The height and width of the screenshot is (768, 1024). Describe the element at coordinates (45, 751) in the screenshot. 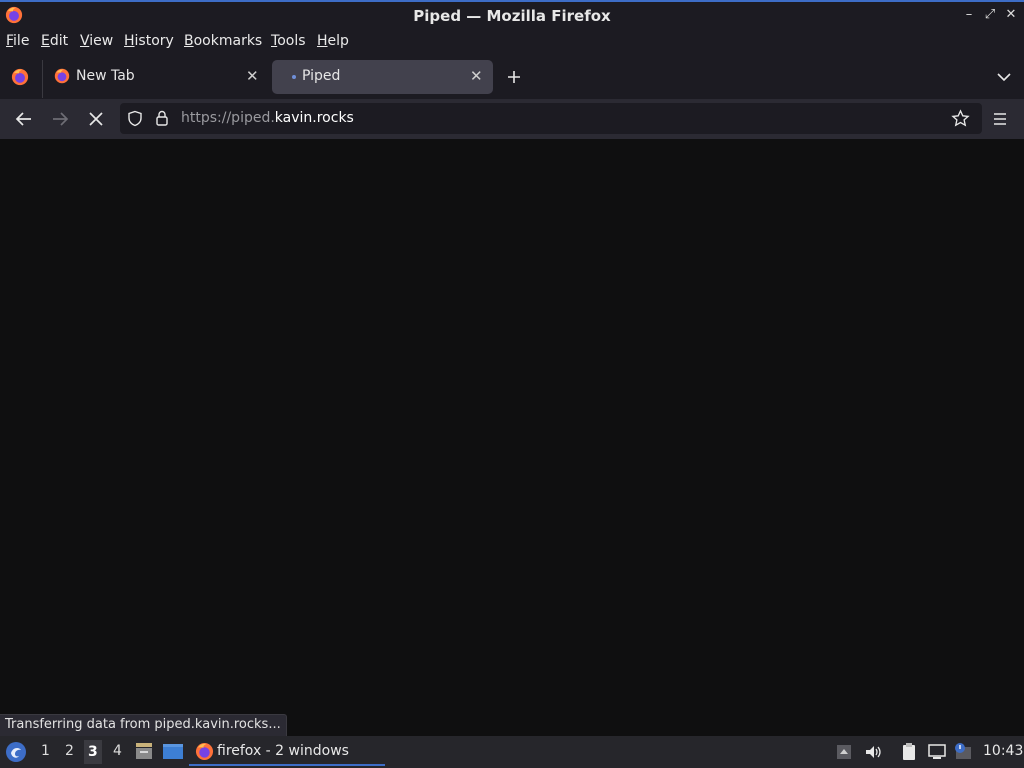

I see `workspace-1: 1` at that location.